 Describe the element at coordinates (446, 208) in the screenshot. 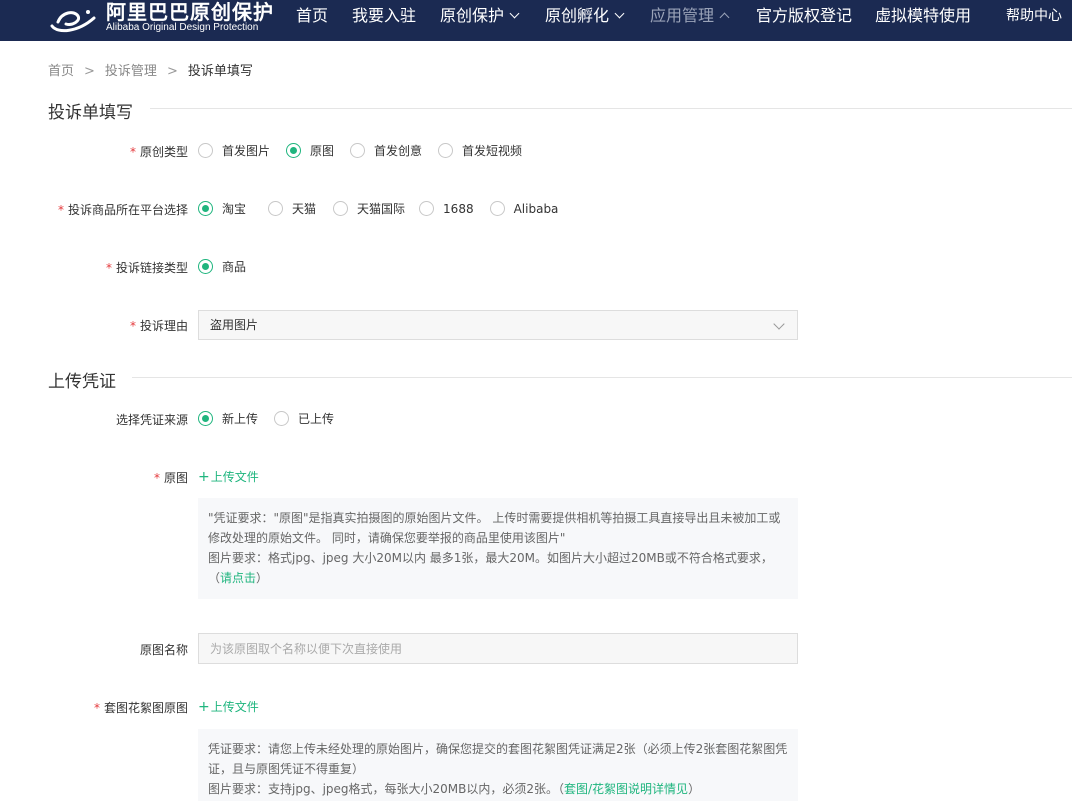

I see `radio-1688: 1688` at that location.